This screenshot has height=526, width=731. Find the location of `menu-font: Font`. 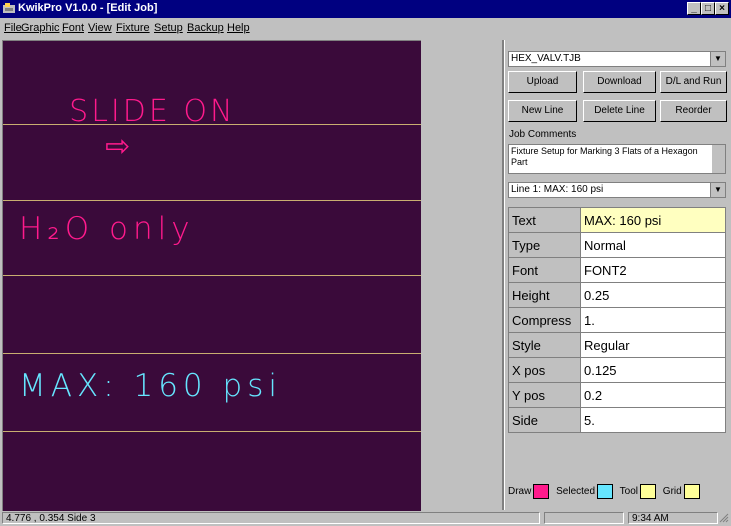

menu-font: Font is located at coordinates (73, 28).